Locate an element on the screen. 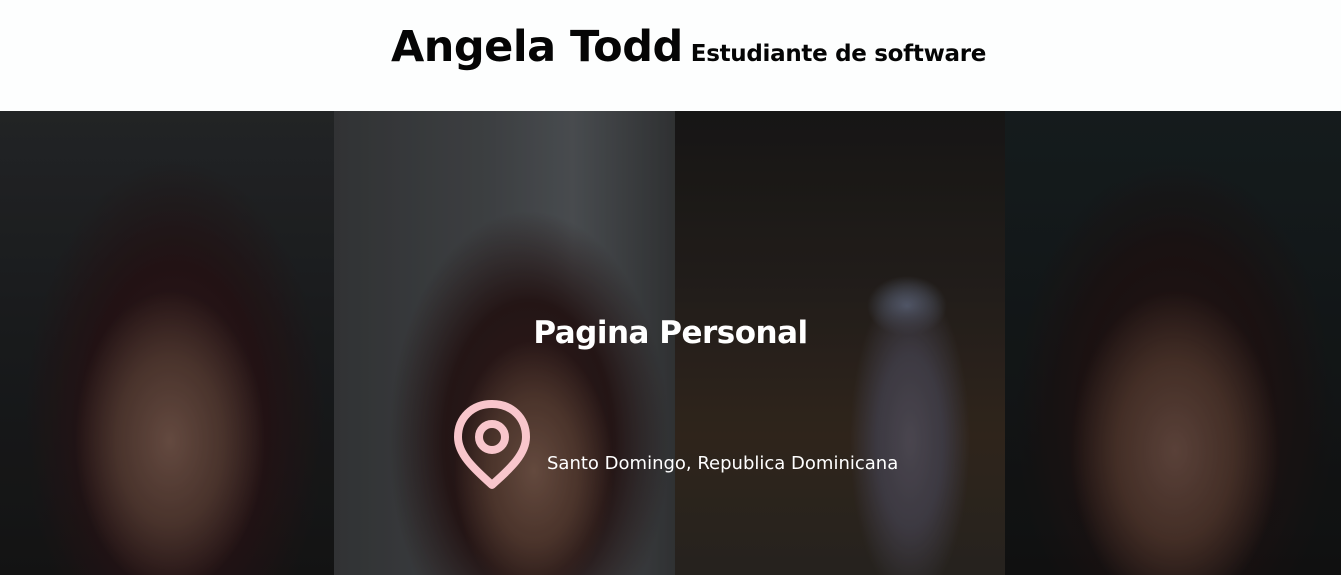 The image size is (1341, 575). header-title: Angela Todd Estudiante de software is located at coordinates (688, 47).